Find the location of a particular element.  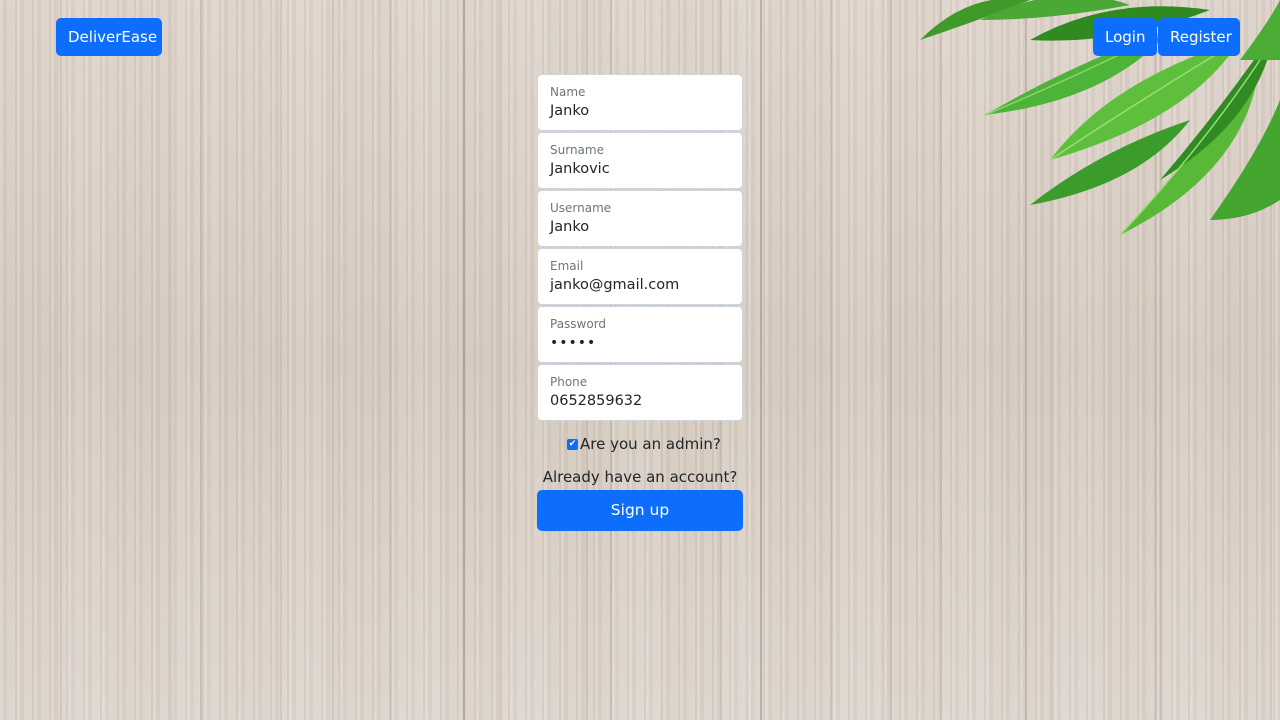

surname-field-value: Jankovic is located at coordinates (580, 169).